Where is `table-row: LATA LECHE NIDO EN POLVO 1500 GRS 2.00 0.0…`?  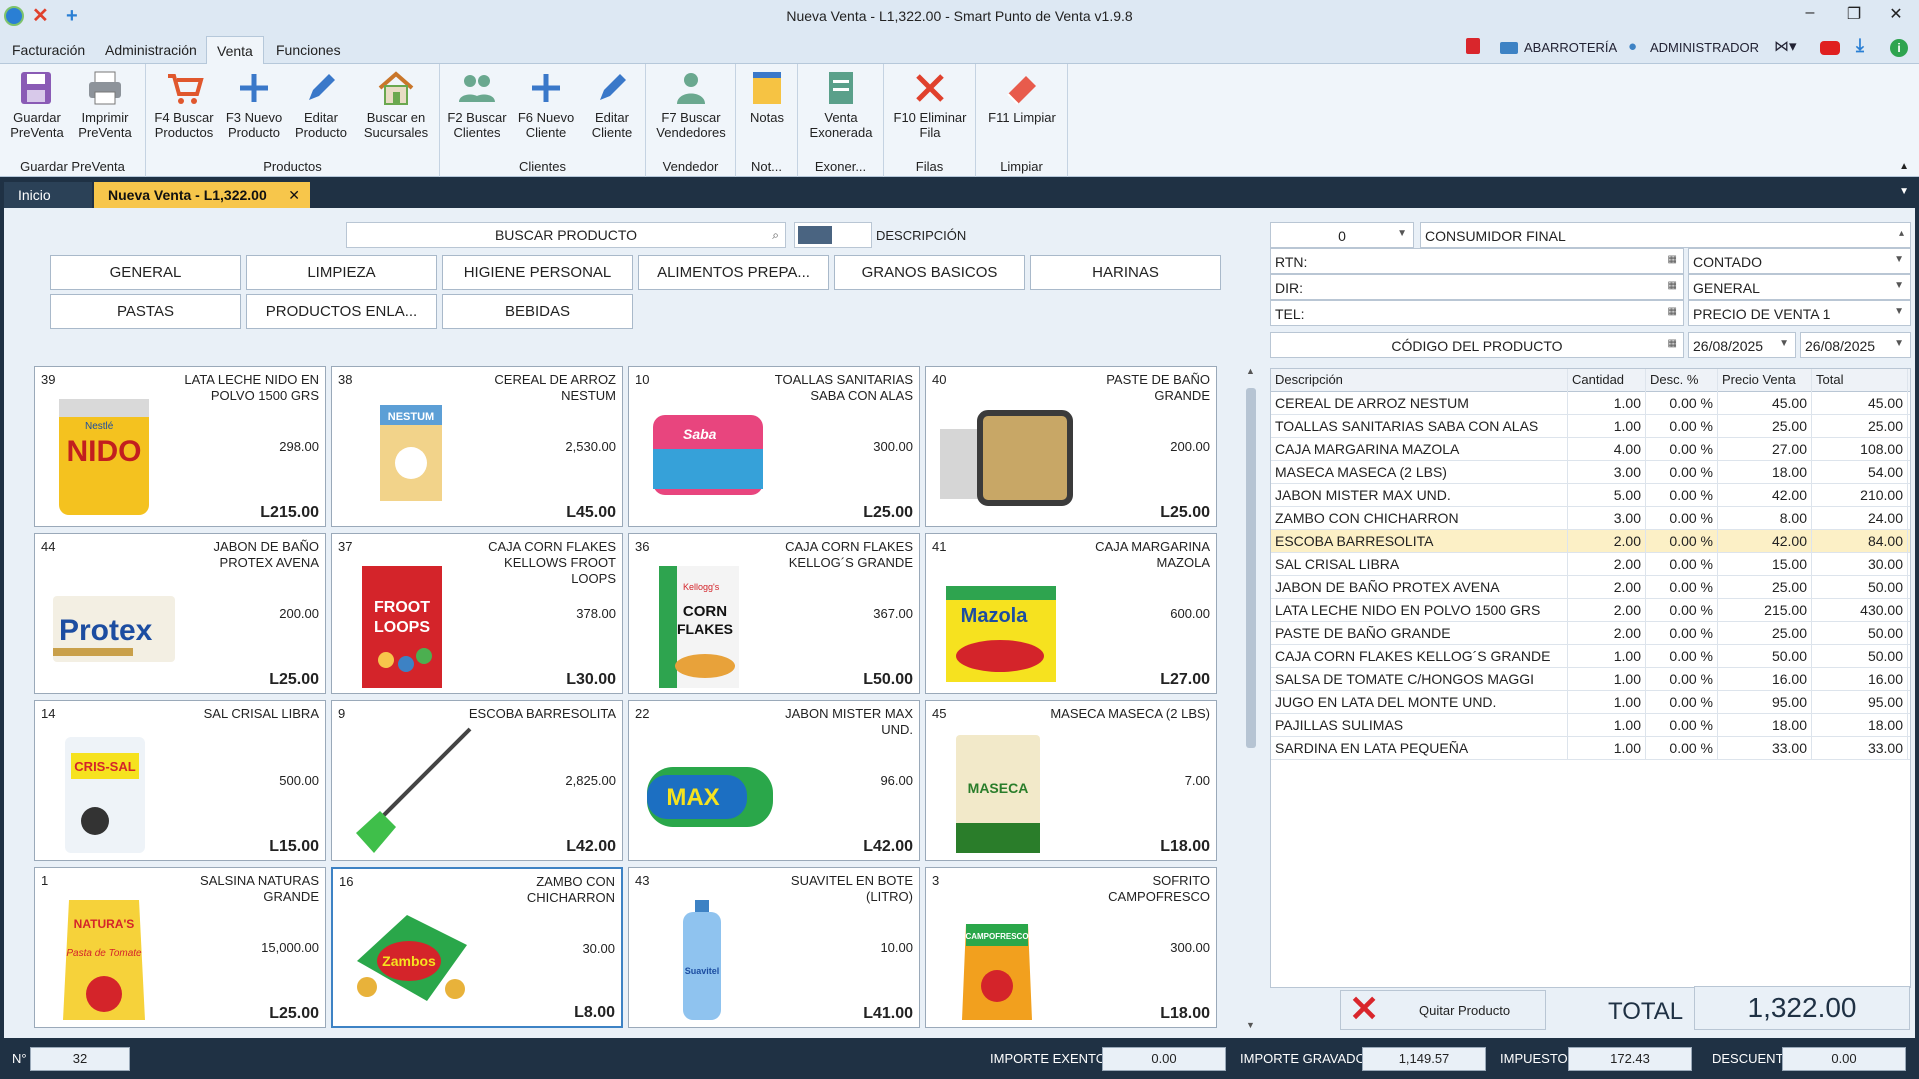
table-row: LATA LECHE NIDO EN POLVO 1500 GRS 2.00 0.0… is located at coordinates (1590, 610).